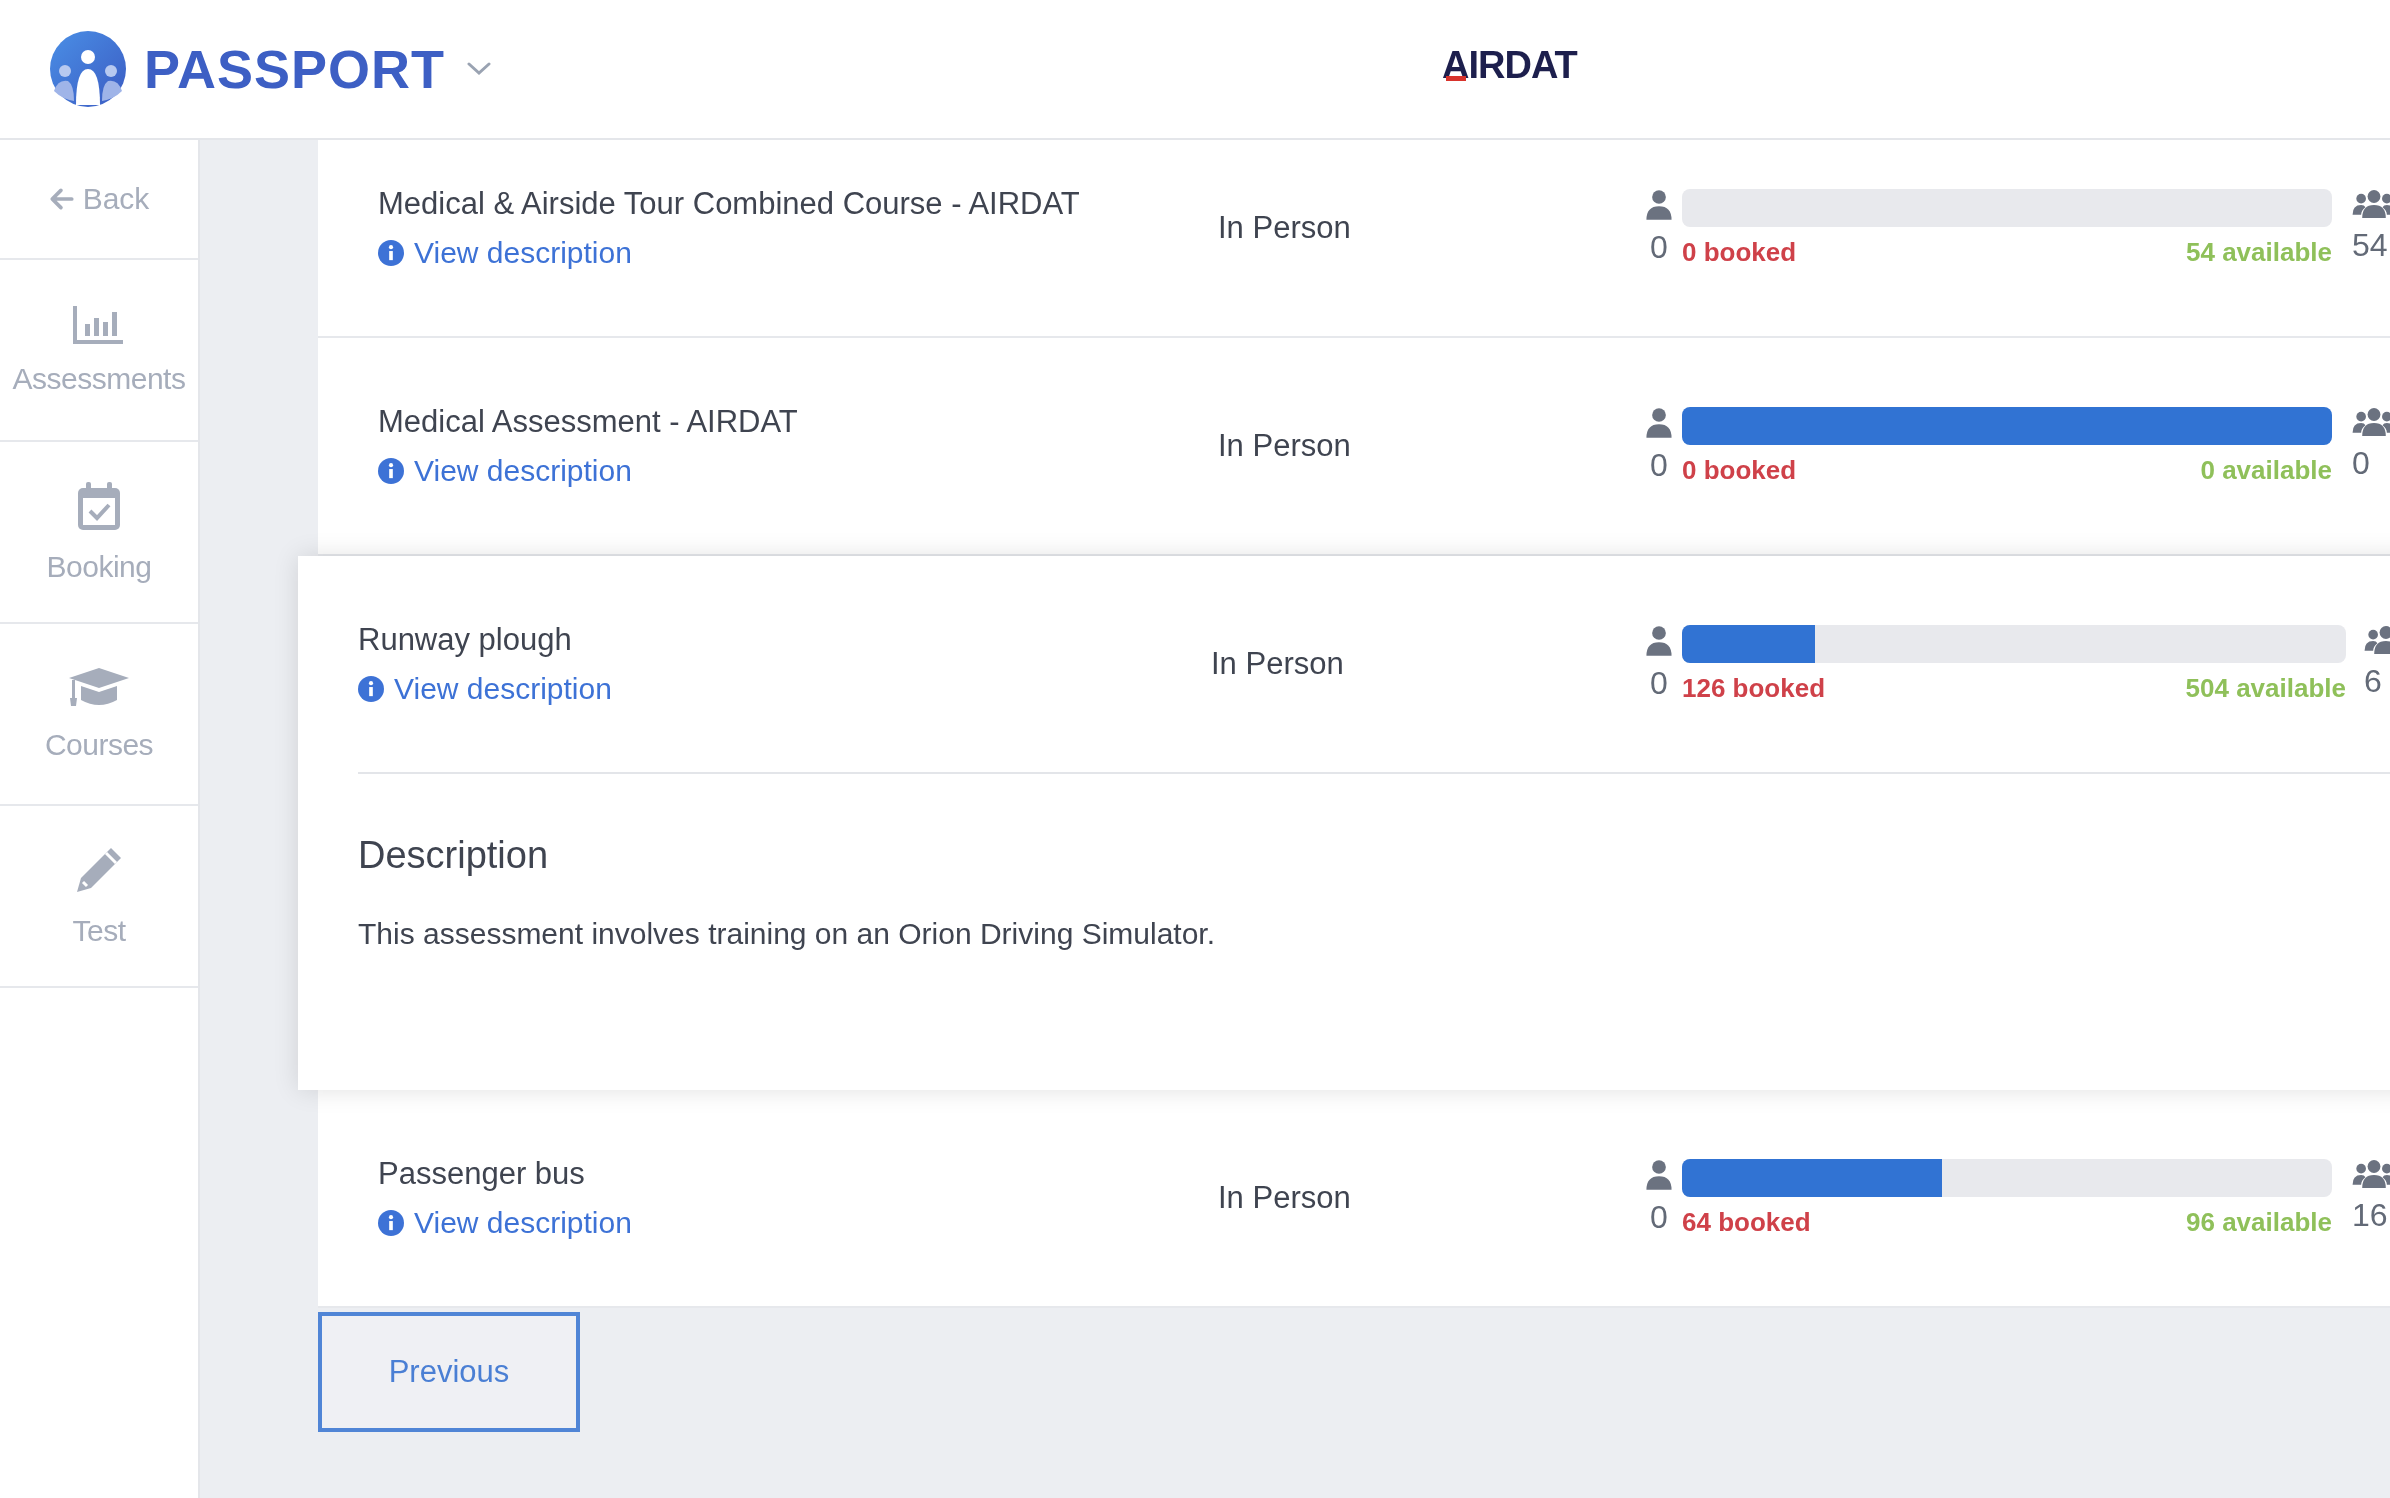  Describe the element at coordinates (1746, 1222) in the screenshot. I see `booked-count: 64 booked` at that location.